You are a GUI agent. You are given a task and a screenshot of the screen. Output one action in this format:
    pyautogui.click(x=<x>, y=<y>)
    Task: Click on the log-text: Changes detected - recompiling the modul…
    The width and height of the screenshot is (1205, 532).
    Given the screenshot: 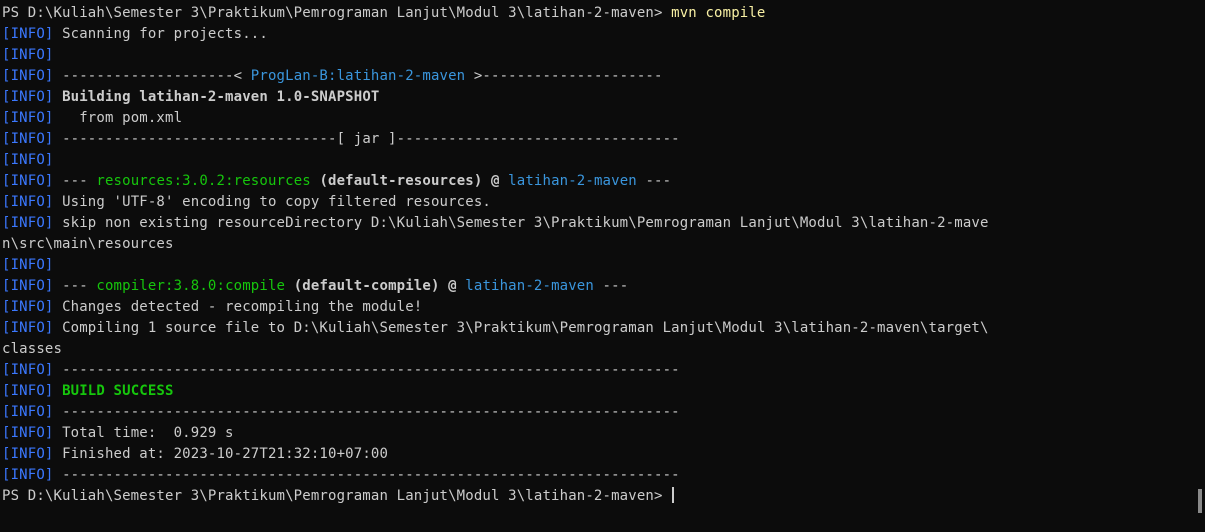 What is the action you would take?
    pyautogui.click(x=238, y=307)
    